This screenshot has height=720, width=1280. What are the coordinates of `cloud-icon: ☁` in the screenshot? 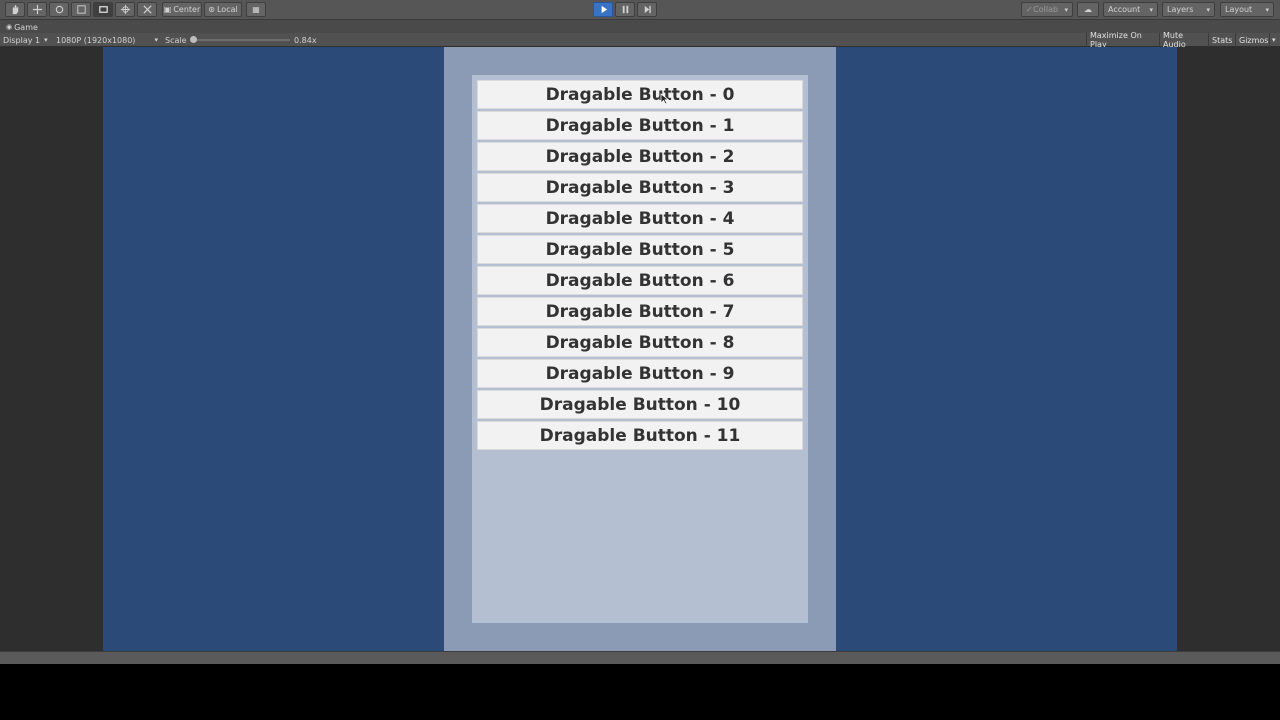 It's located at (1088, 9).